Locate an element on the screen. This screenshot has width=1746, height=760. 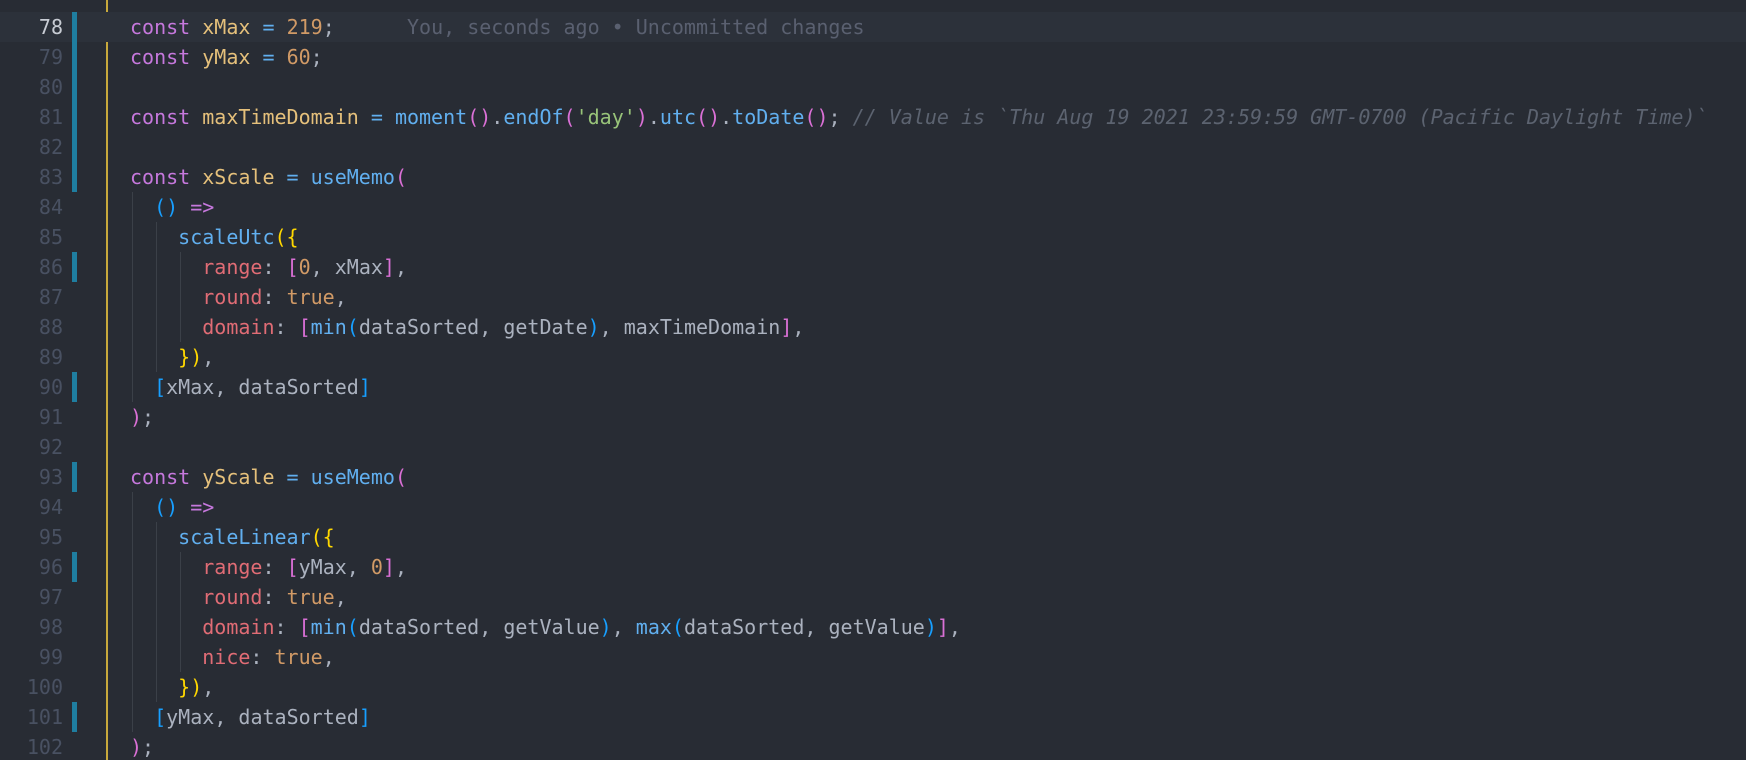
code-line-99: 99 nice: true, is located at coordinates (873, 657).